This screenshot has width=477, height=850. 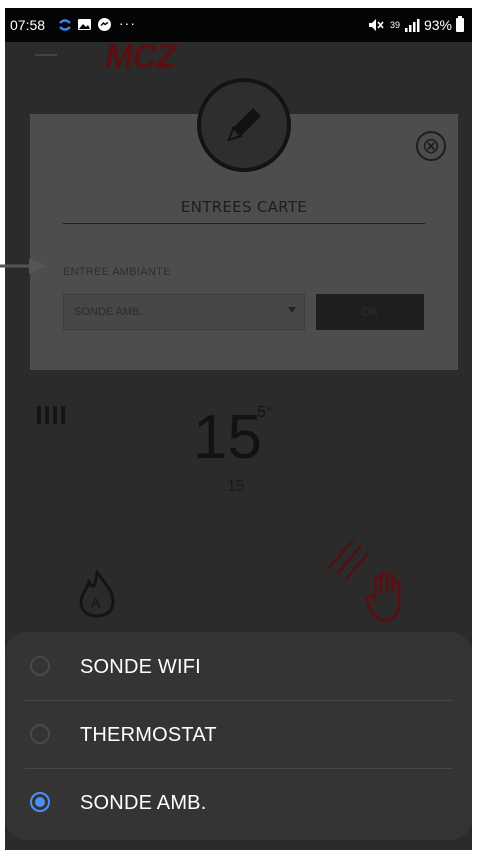 What do you see at coordinates (238, 802) in the screenshot?
I see `option-sonde-amb: SONDE AMB.` at bounding box center [238, 802].